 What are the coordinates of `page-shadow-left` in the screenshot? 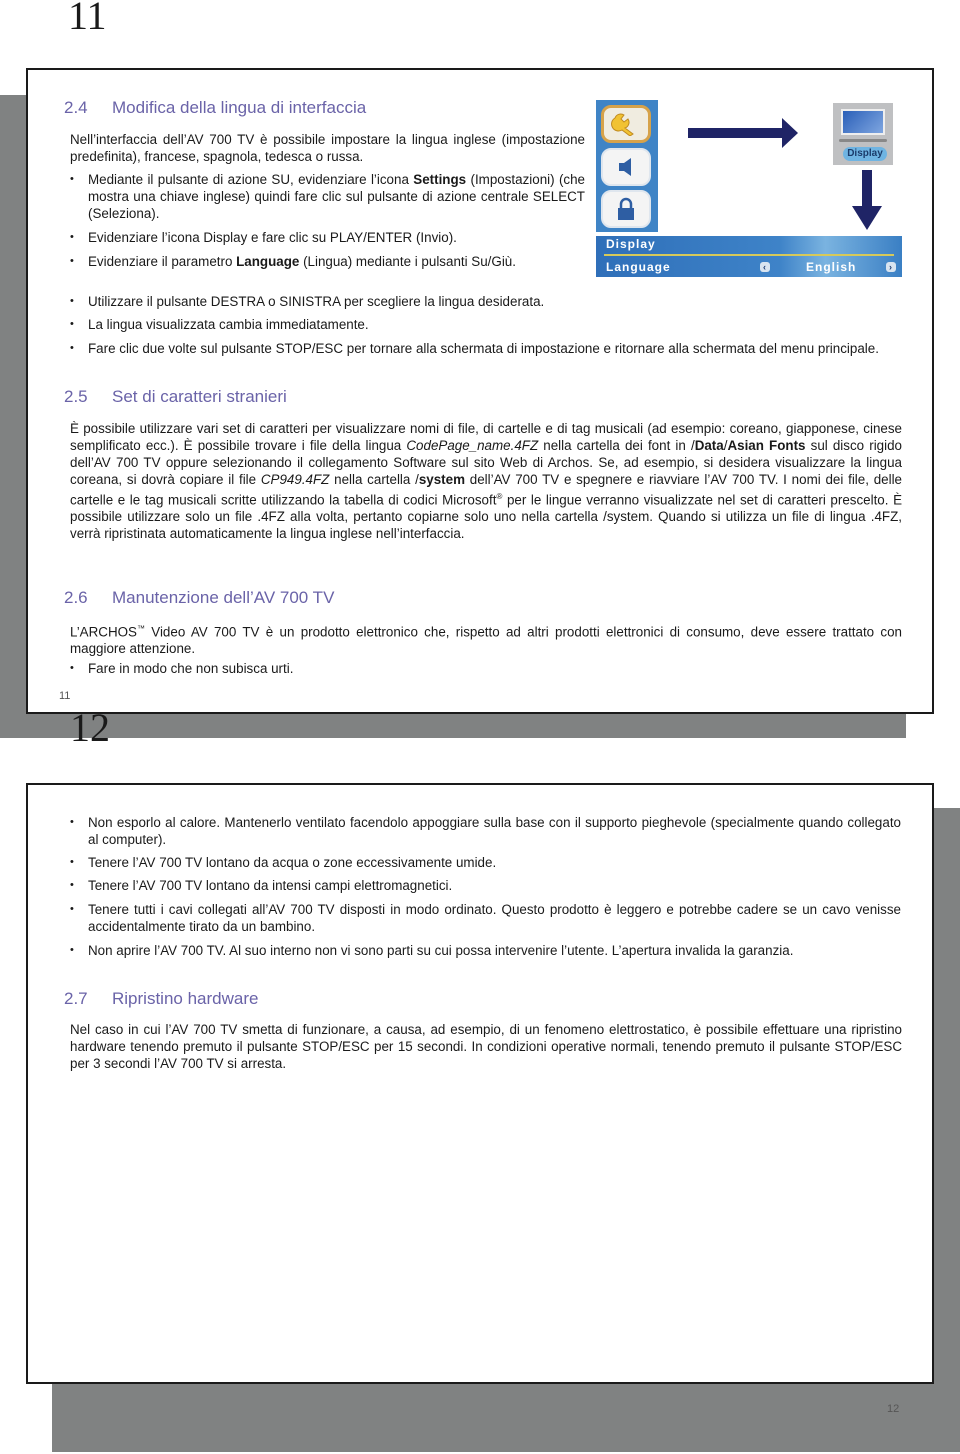 It's located at (14, 416).